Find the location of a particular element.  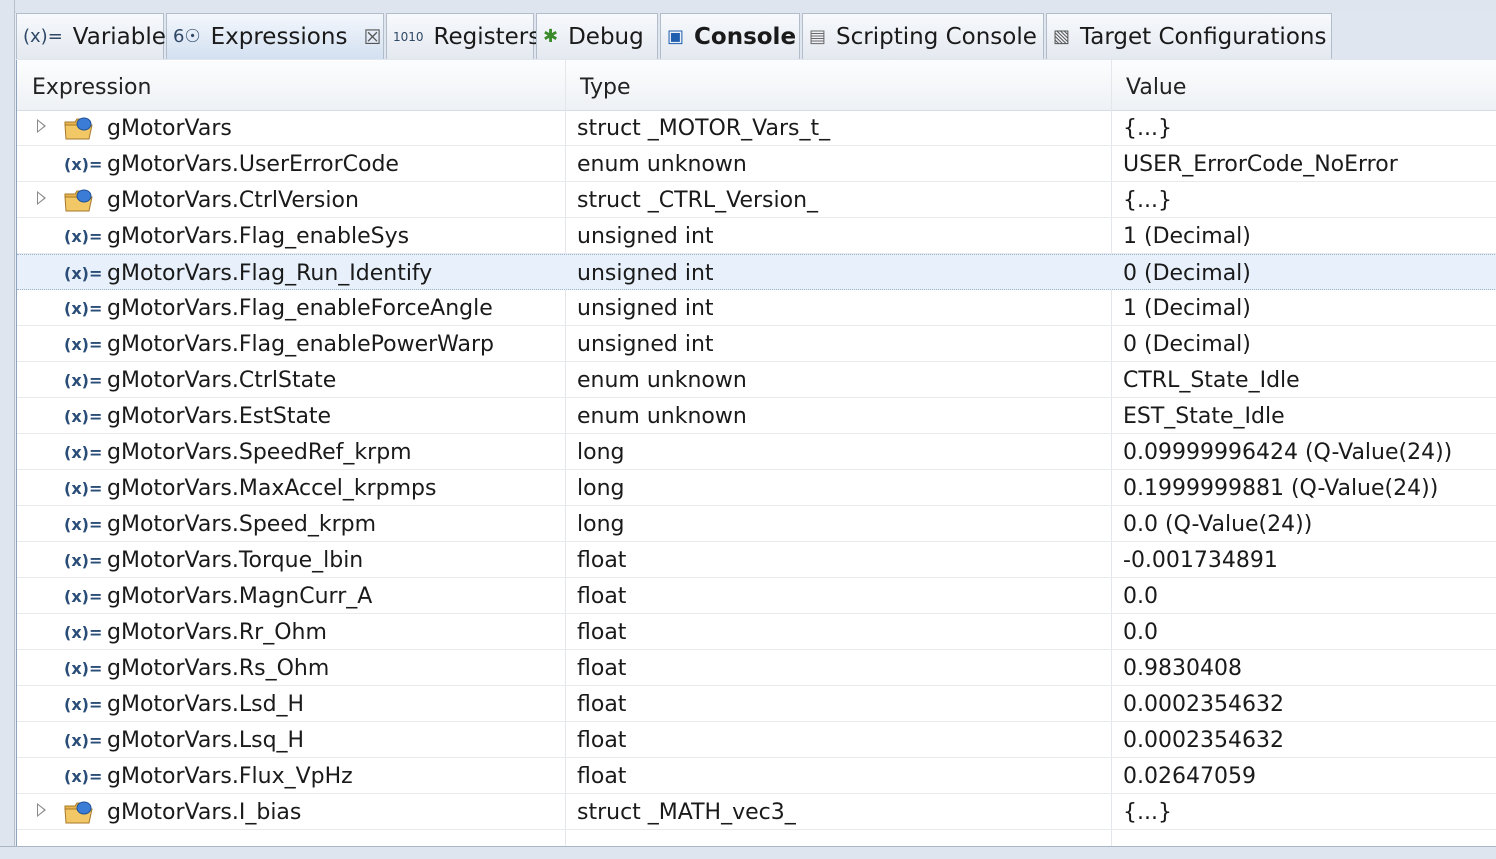

type-cell: struct _MOTOR_Vars_t_ is located at coordinates (704, 128).